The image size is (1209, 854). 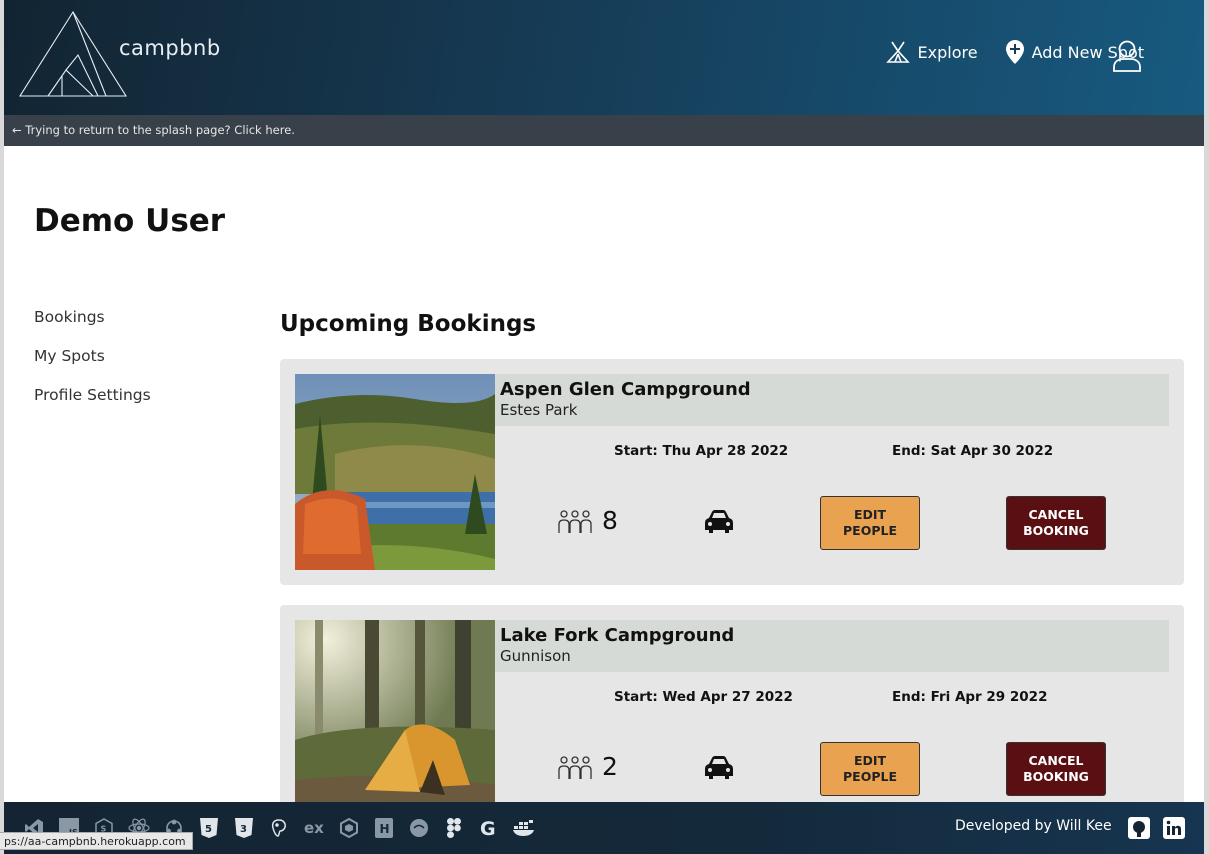 I want to click on booking-start-date: Start: Wed Apr 27 2022, so click(x=703, y=697).